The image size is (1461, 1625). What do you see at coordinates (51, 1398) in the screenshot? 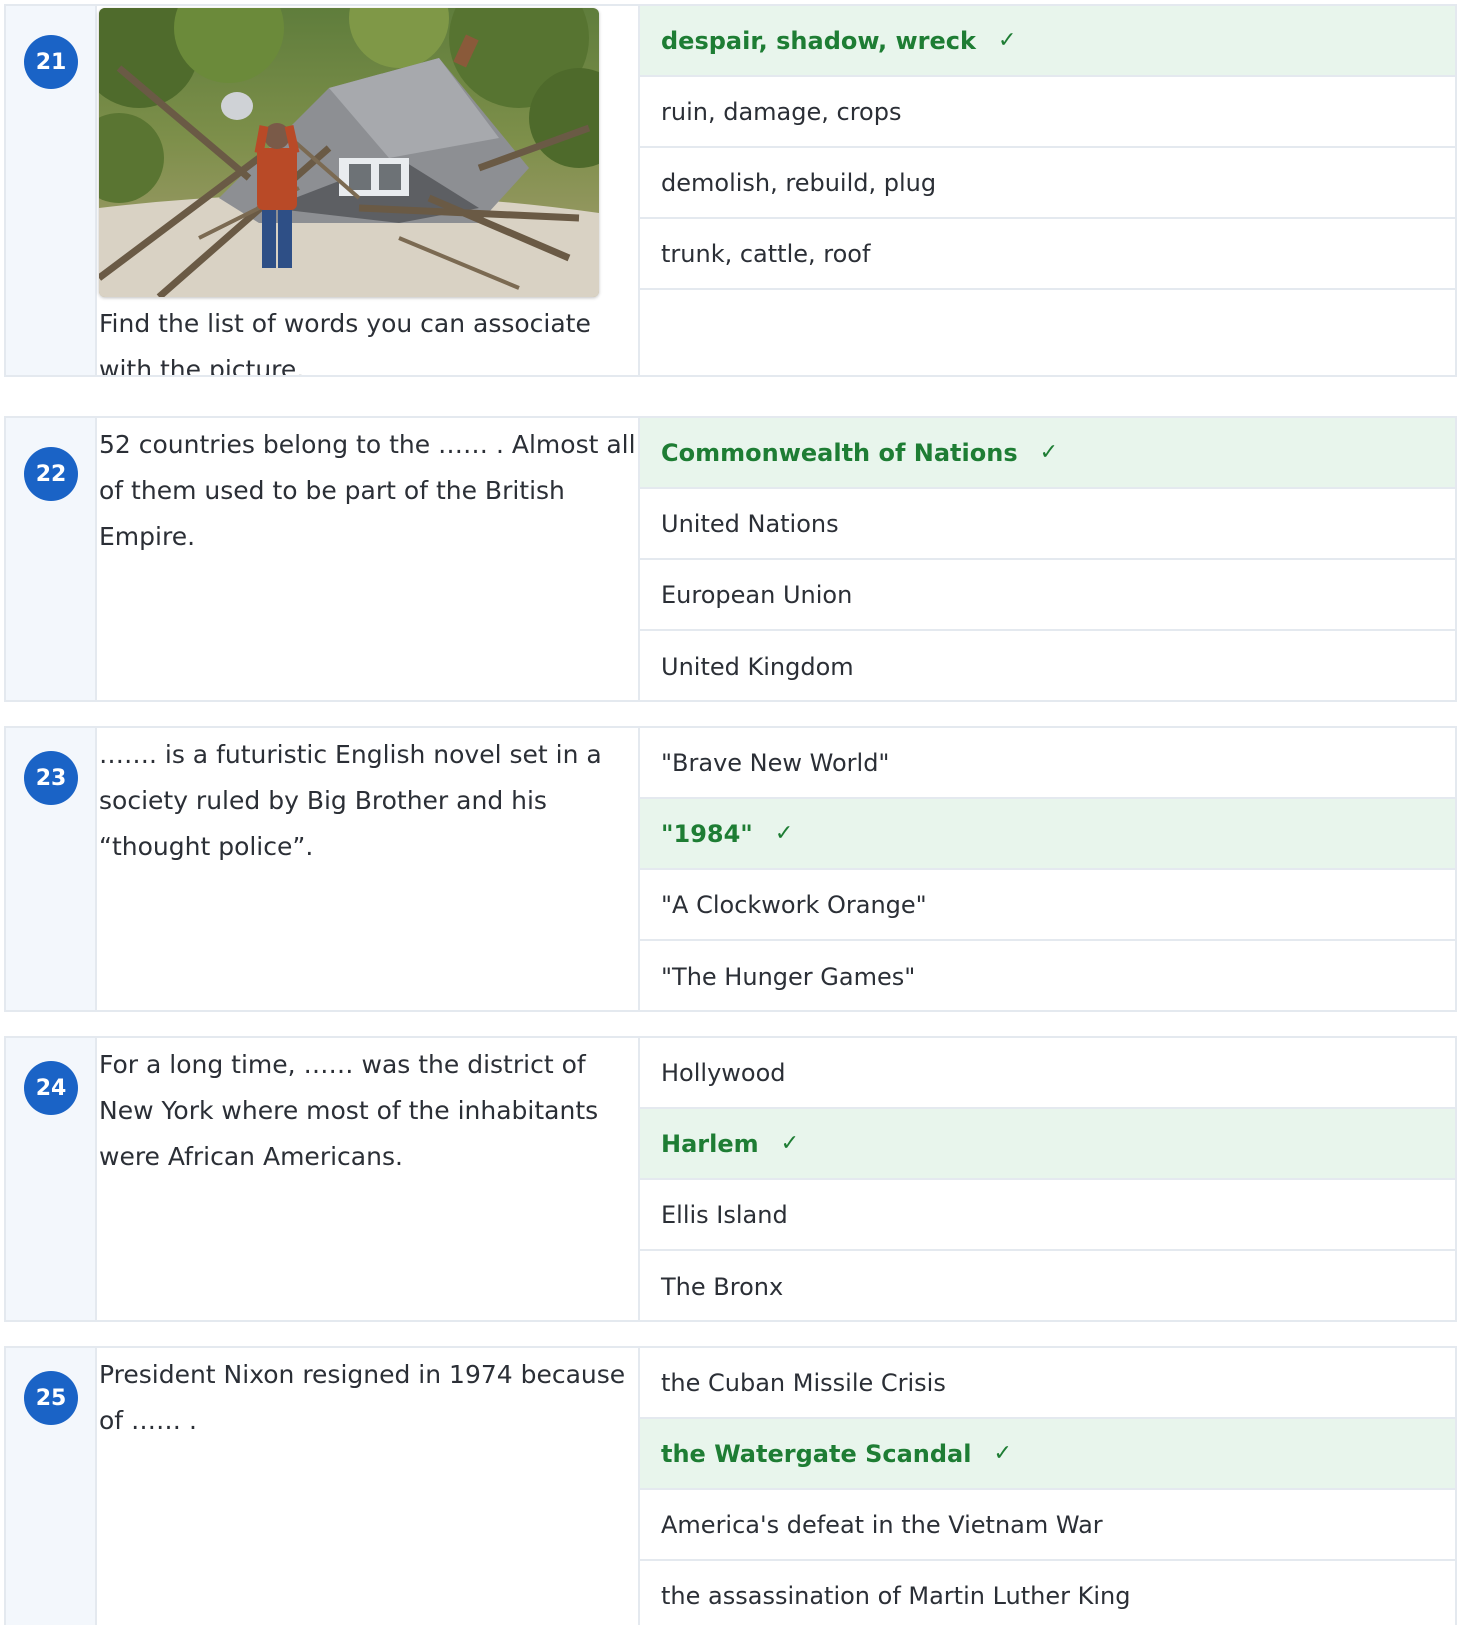
I see `question-number-badge: 25` at bounding box center [51, 1398].